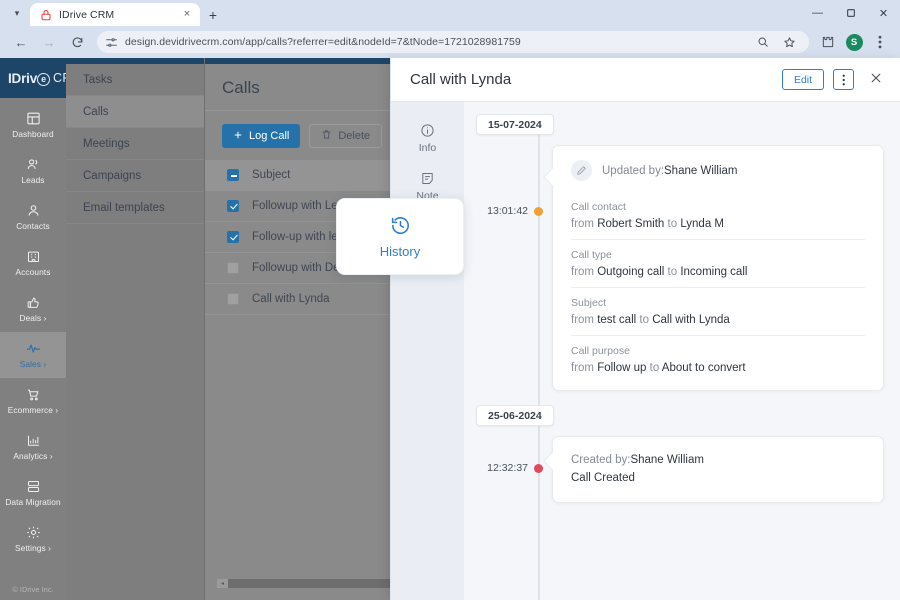  What do you see at coordinates (33, 532) in the screenshot?
I see `settings-gear-icon` at bounding box center [33, 532].